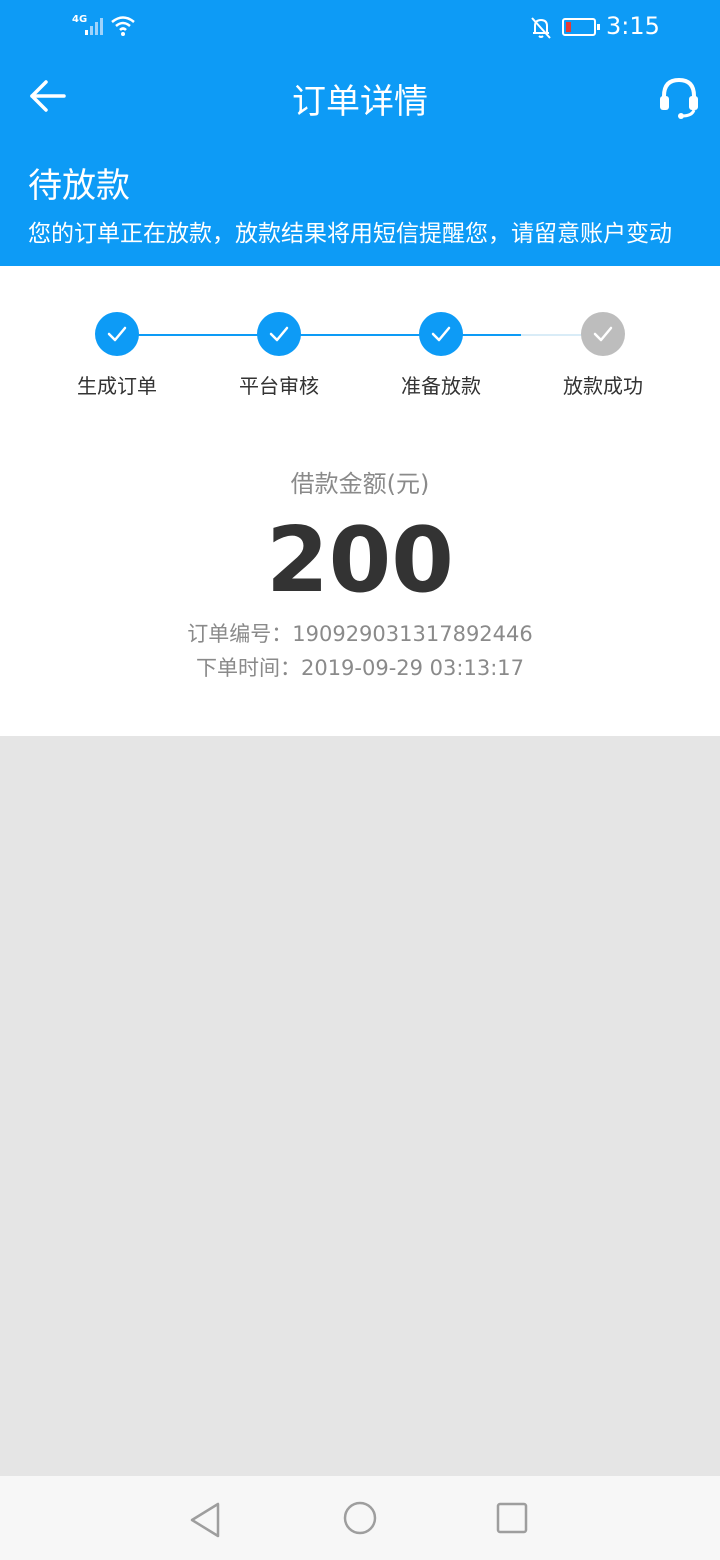 The width and height of the screenshot is (720, 1560). What do you see at coordinates (633, 26) in the screenshot?
I see `clock: 3:15` at bounding box center [633, 26].